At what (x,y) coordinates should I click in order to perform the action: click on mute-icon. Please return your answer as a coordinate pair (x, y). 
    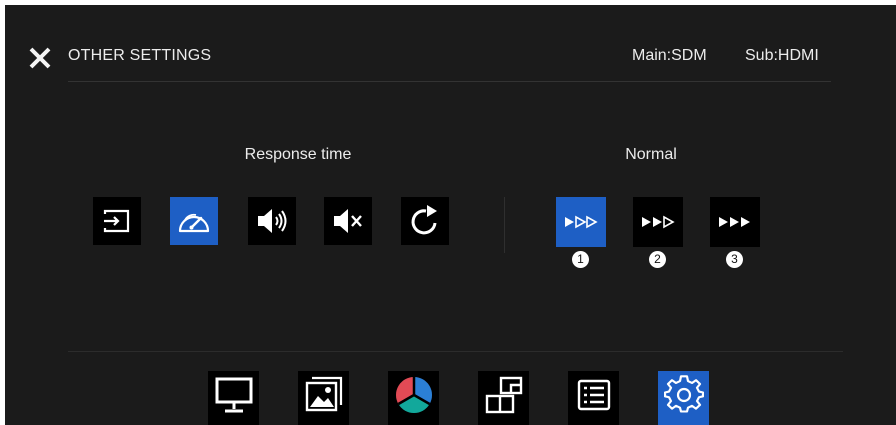
    Looking at the image, I should click on (348, 221).